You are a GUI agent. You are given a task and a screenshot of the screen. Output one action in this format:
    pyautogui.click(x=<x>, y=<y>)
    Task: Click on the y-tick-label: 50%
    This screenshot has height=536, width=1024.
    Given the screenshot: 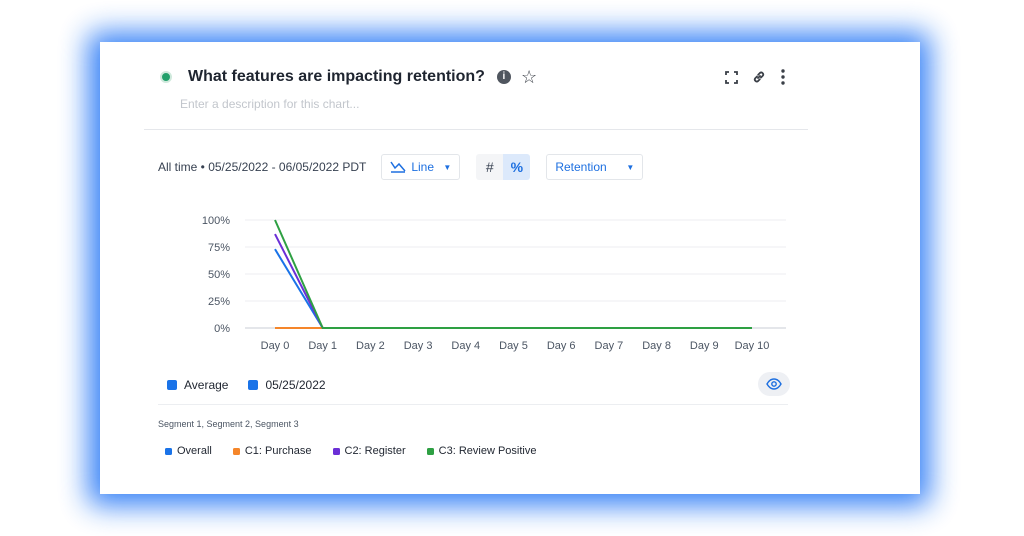 What is the action you would take?
    pyautogui.click(x=219, y=275)
    